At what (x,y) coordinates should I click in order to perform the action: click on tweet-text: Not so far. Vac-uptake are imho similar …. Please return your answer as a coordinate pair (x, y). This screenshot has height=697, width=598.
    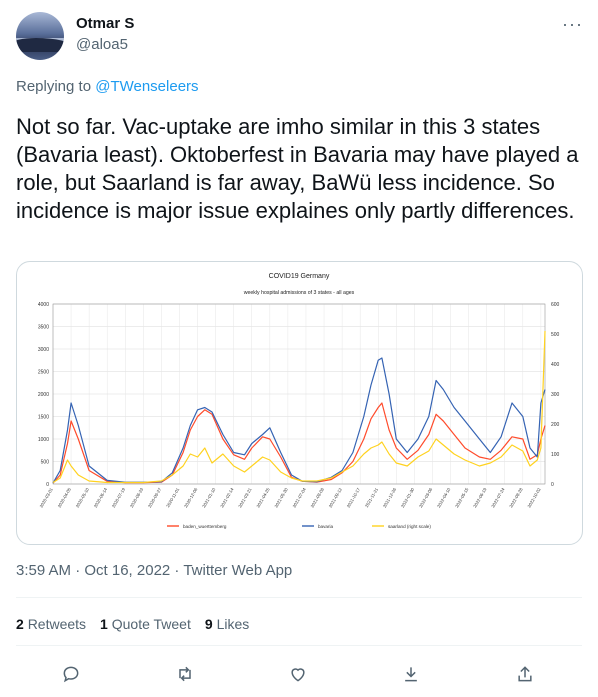
    Looking at the image, I should click on (297, 168).